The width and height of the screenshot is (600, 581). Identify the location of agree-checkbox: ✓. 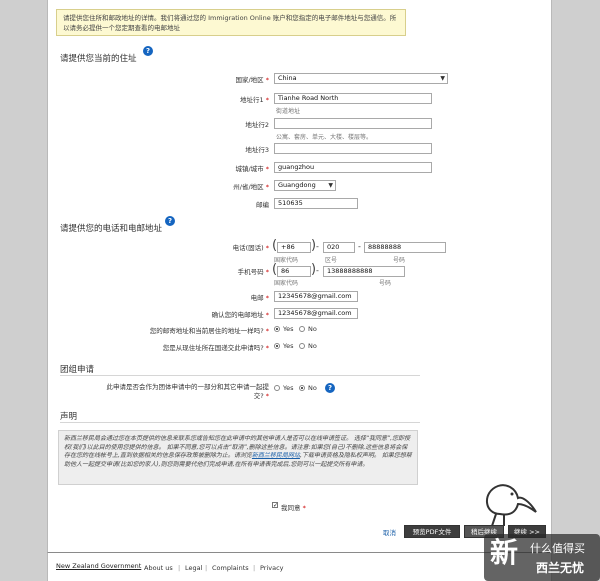
(275, 505).